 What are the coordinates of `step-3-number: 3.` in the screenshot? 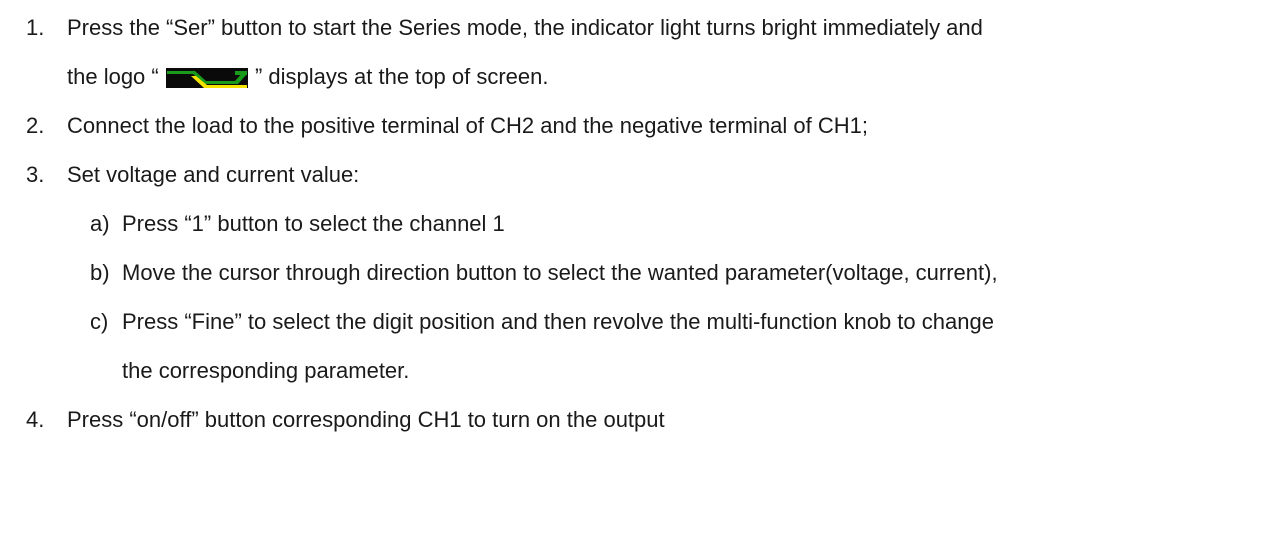 It's located at (35, 174).